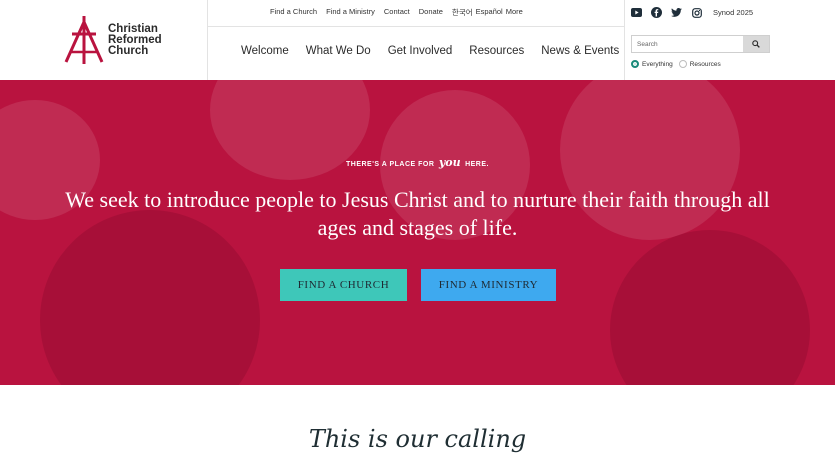 This screenshot has height=469, width=835. Describe the element at coordinates (687, 44) in the screenshot. I see `search-input` at that location.